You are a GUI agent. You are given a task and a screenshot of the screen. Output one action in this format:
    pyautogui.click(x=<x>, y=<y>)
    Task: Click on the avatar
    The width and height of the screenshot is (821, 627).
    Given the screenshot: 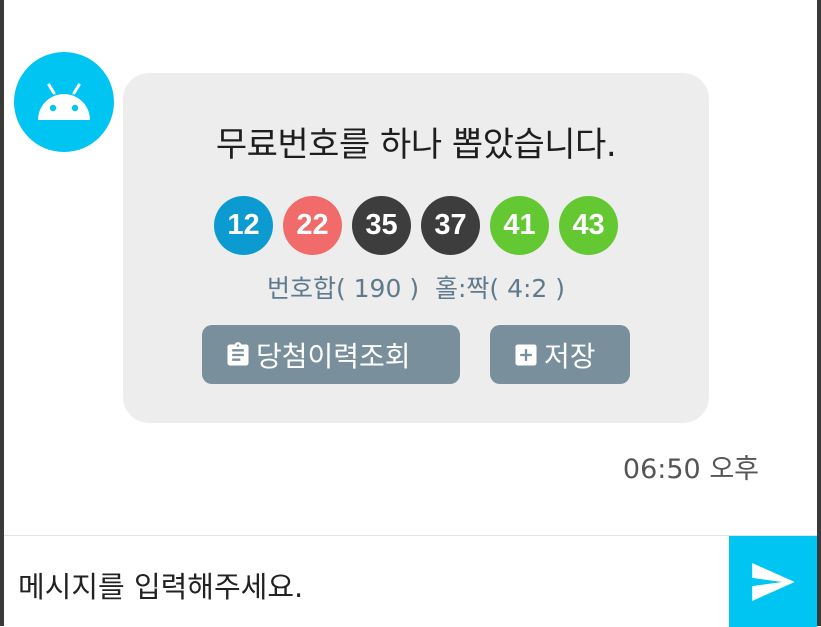 What is the action you would take?
    pyautogui.click(x=64, y=102)
    